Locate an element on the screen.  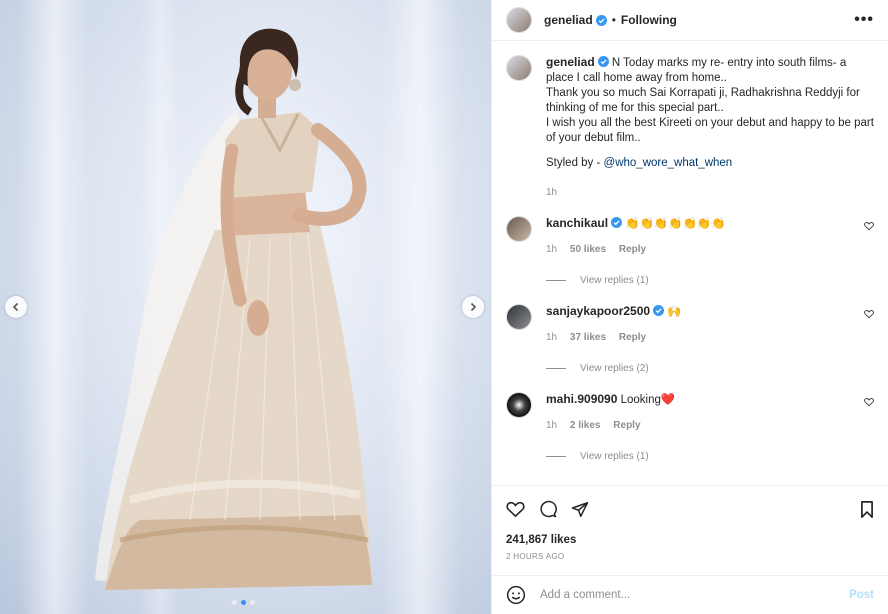
comment-username: mahi.909090 is located at coordinates (581, 399).